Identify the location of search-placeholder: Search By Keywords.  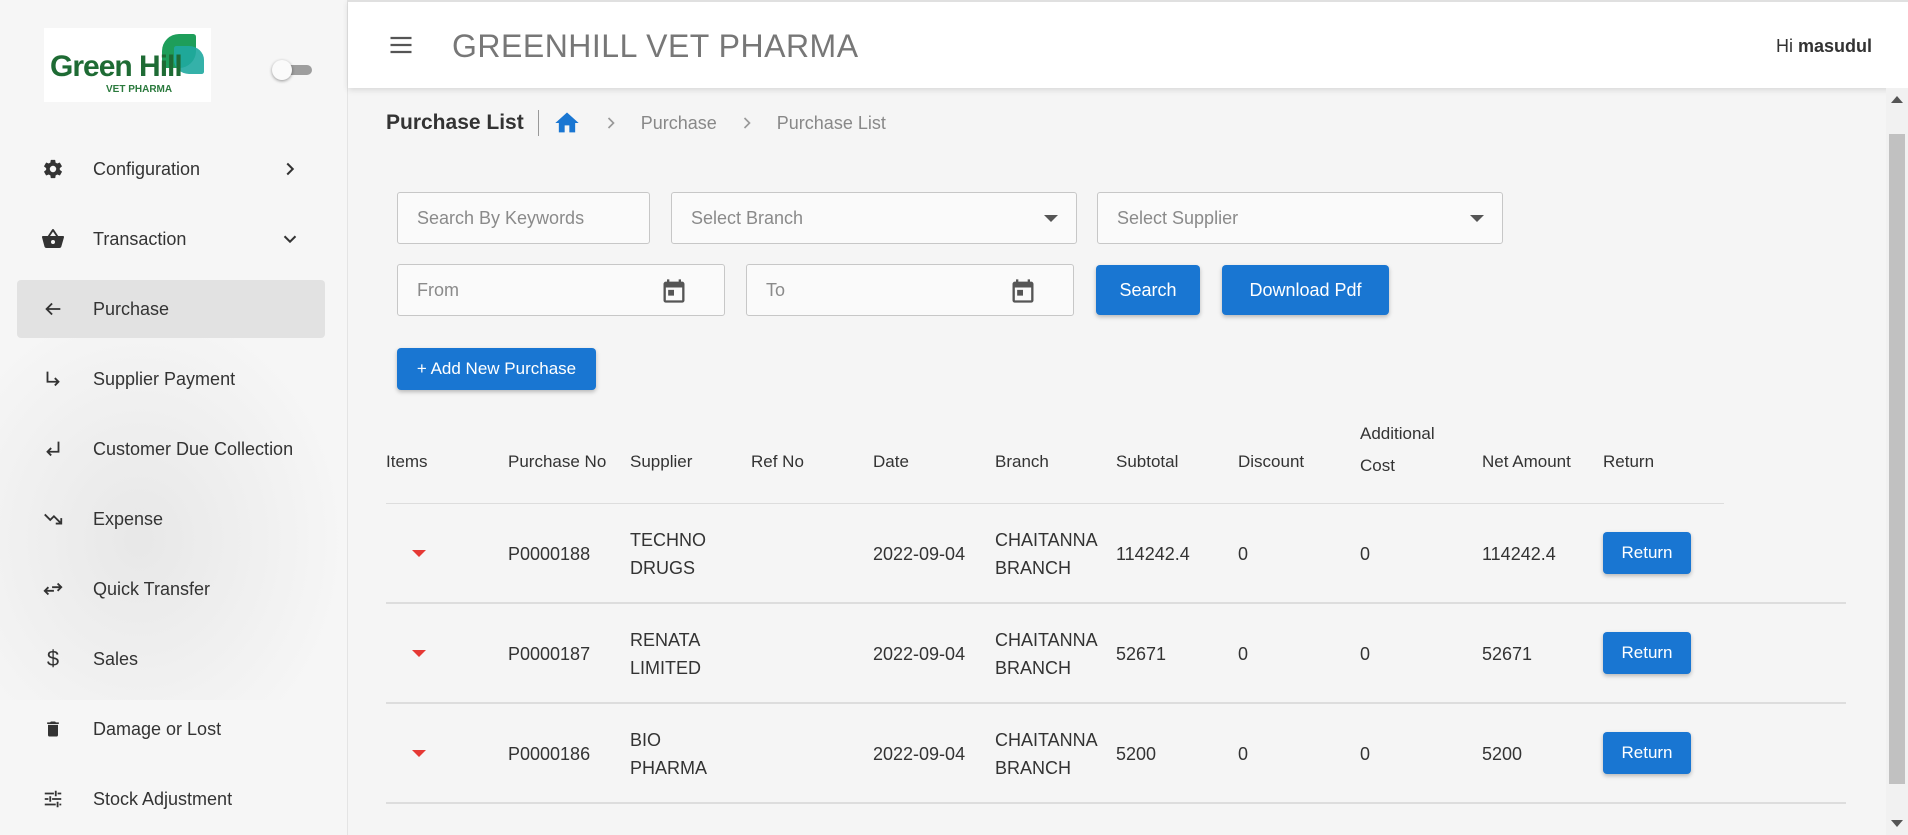
(501, 217).